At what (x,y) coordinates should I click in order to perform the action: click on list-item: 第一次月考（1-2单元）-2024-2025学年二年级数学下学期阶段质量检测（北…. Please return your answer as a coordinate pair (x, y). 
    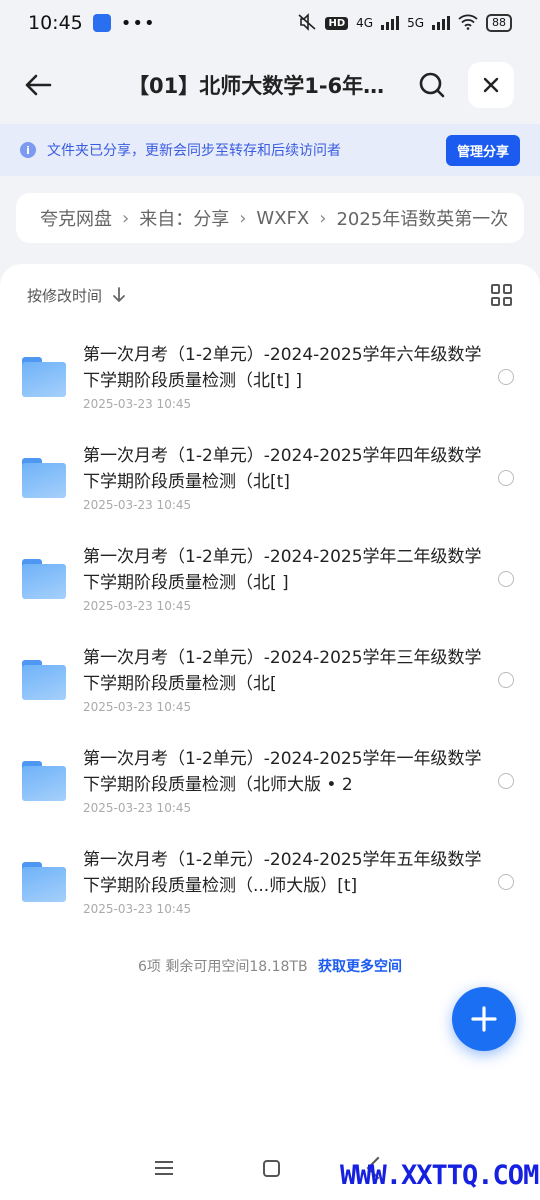
    Looking at the image, I should click on (270, 578).